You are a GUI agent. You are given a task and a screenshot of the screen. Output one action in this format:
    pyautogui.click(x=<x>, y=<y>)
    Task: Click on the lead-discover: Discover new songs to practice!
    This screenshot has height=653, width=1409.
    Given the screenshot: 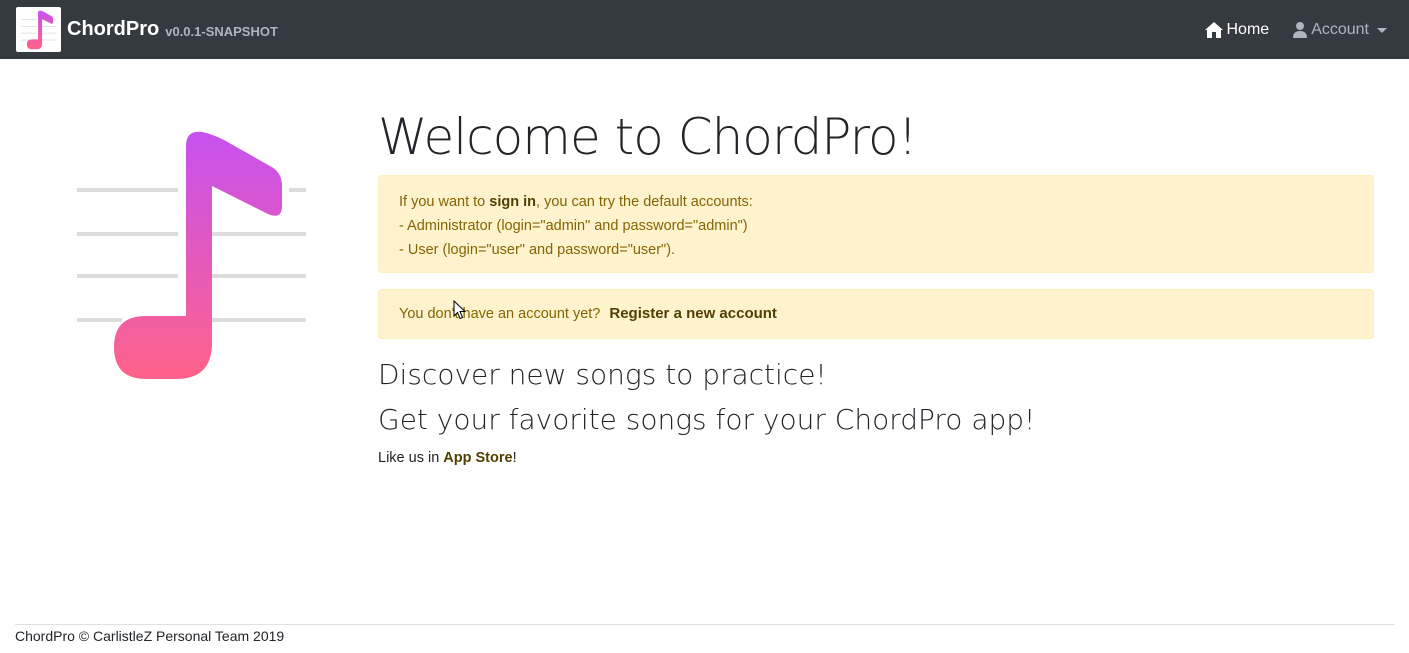 What is the action you would take?
    pyautogui.click(x=602, y=374)
    